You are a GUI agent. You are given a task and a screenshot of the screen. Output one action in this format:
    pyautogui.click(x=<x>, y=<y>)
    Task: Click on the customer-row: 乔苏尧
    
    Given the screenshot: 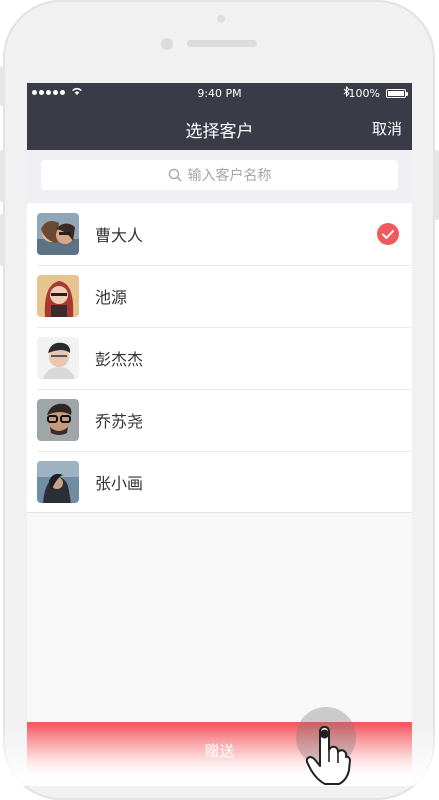 What is the action you would take?
    pyautogui.click(x=219, y=420)
    